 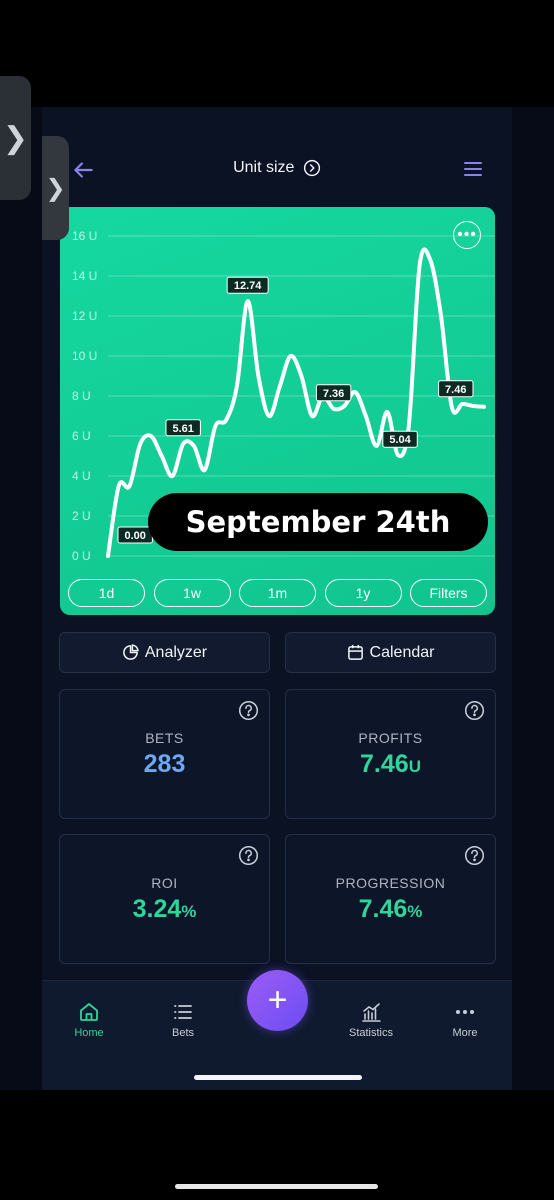 I want to click on nav-bets-label: Bets, so click(x=182, y=1033).